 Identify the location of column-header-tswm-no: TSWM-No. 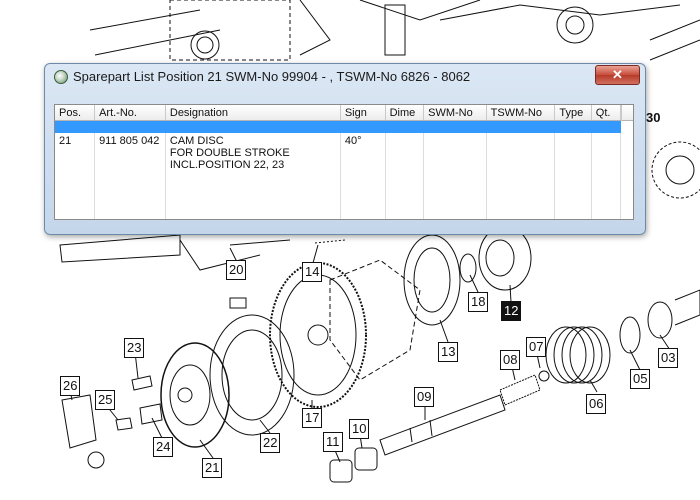
(521, 113).